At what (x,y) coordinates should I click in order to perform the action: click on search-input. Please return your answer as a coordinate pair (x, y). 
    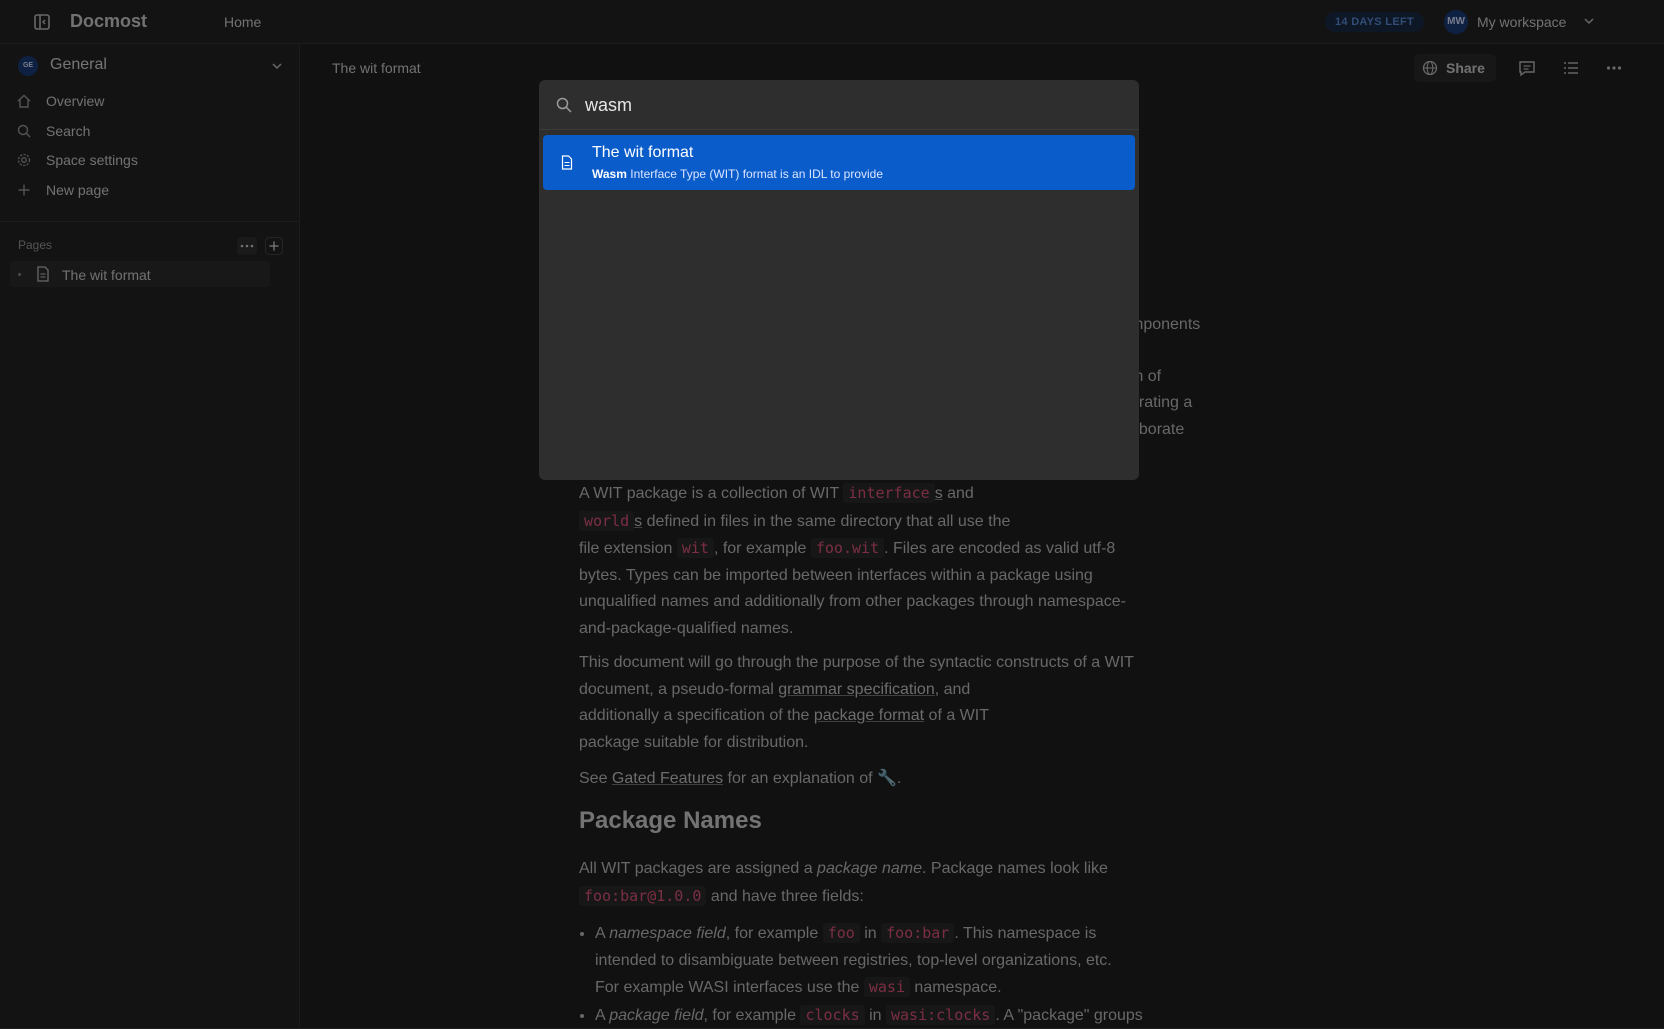
    Looking at the image, I should click on (850, 105).